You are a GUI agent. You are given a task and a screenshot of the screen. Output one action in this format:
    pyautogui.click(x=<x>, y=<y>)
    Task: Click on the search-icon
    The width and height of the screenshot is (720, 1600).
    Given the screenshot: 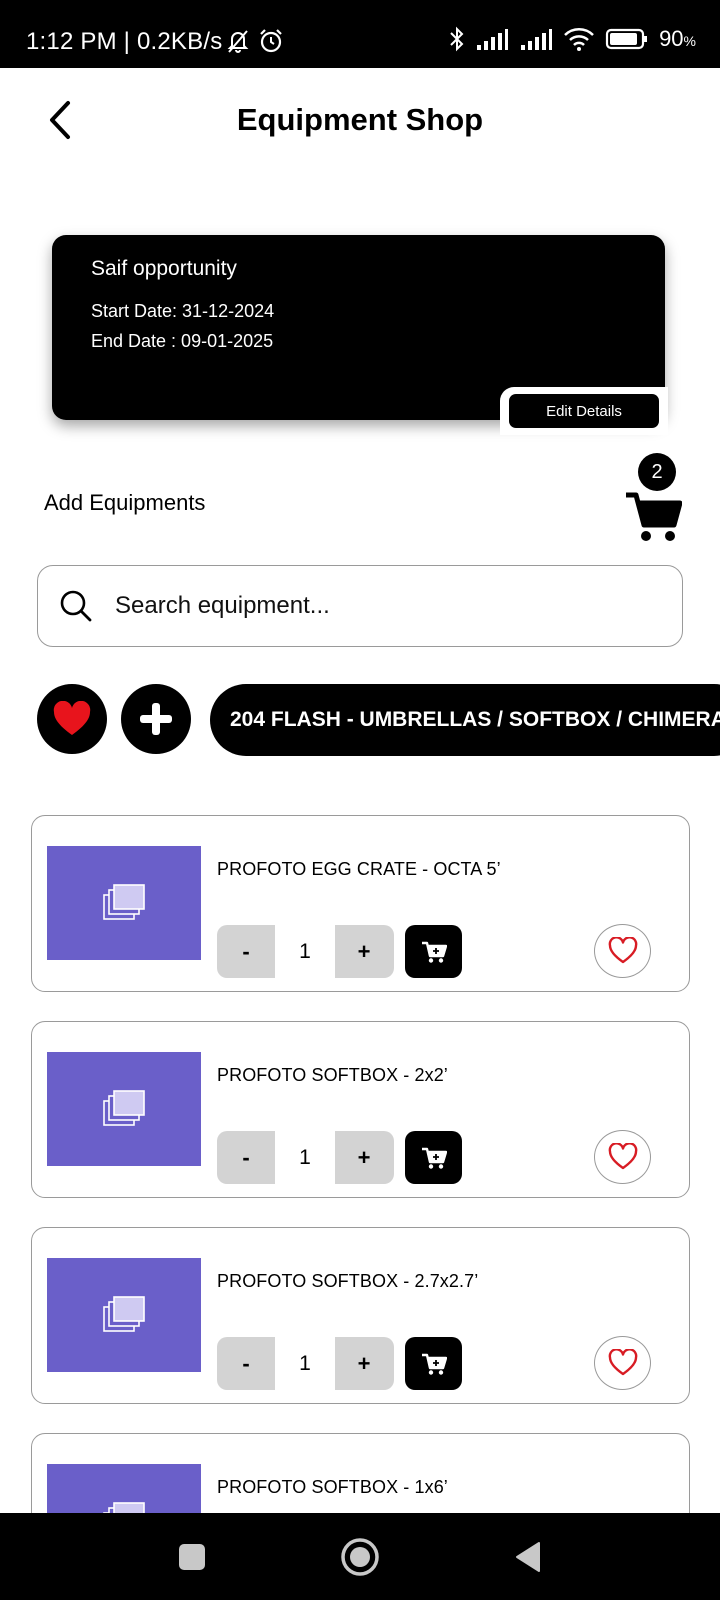 What is the action you would take?
    pyautogui.click(x=76, y=606)
    